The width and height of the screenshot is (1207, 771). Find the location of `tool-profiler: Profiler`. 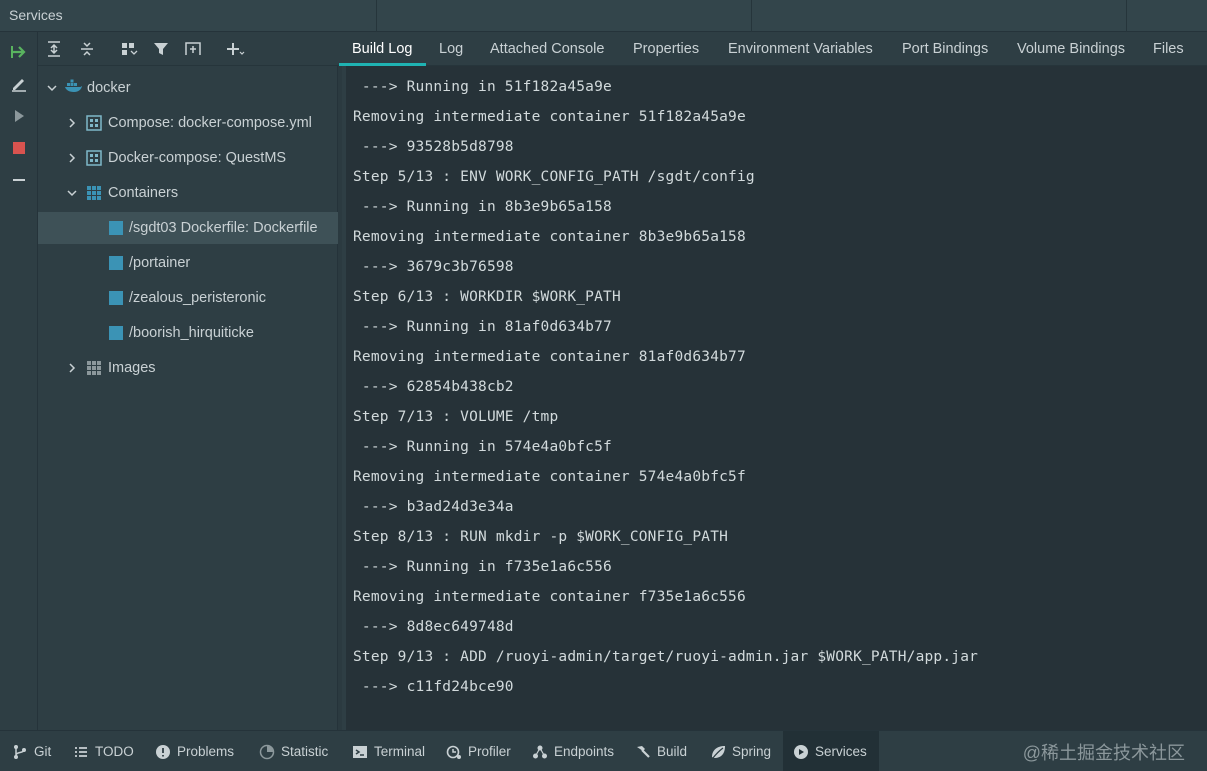

tool-profiler: Profiler is located at coordinates (478, 751).